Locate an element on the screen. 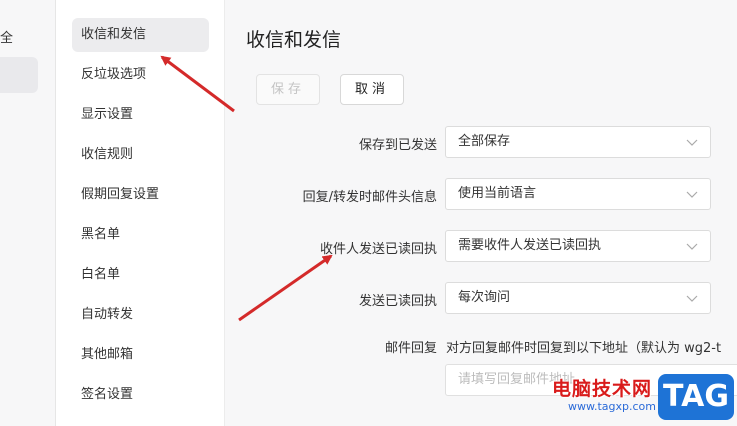  watermark-tag: TAG is located at coordinates (696, 397).